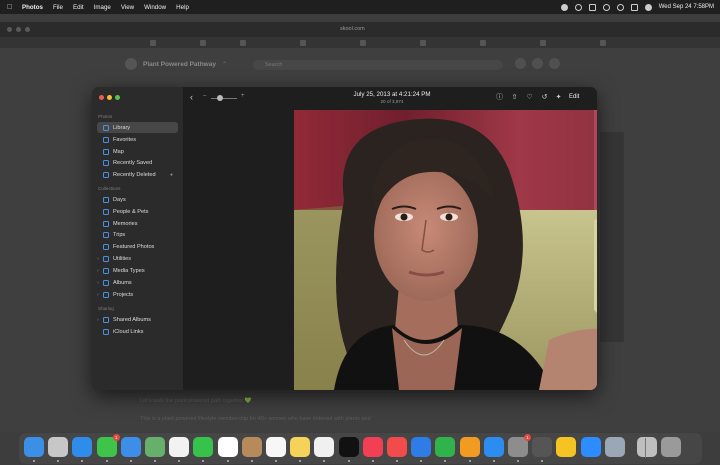 The image size is (720, 465). I want to click on dock-app-store-icon, so click(493, 447).